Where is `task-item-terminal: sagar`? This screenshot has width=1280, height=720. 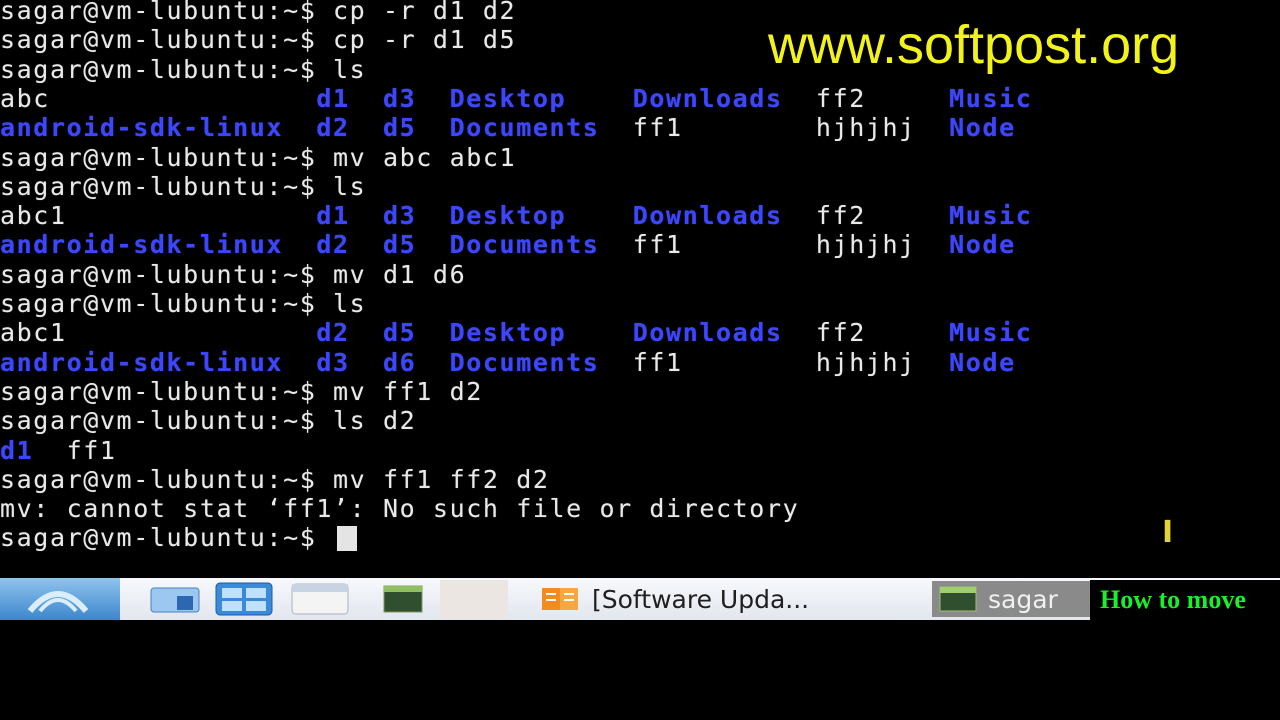 task-item-terminal: sagar is located at coordinates (1016, 599).